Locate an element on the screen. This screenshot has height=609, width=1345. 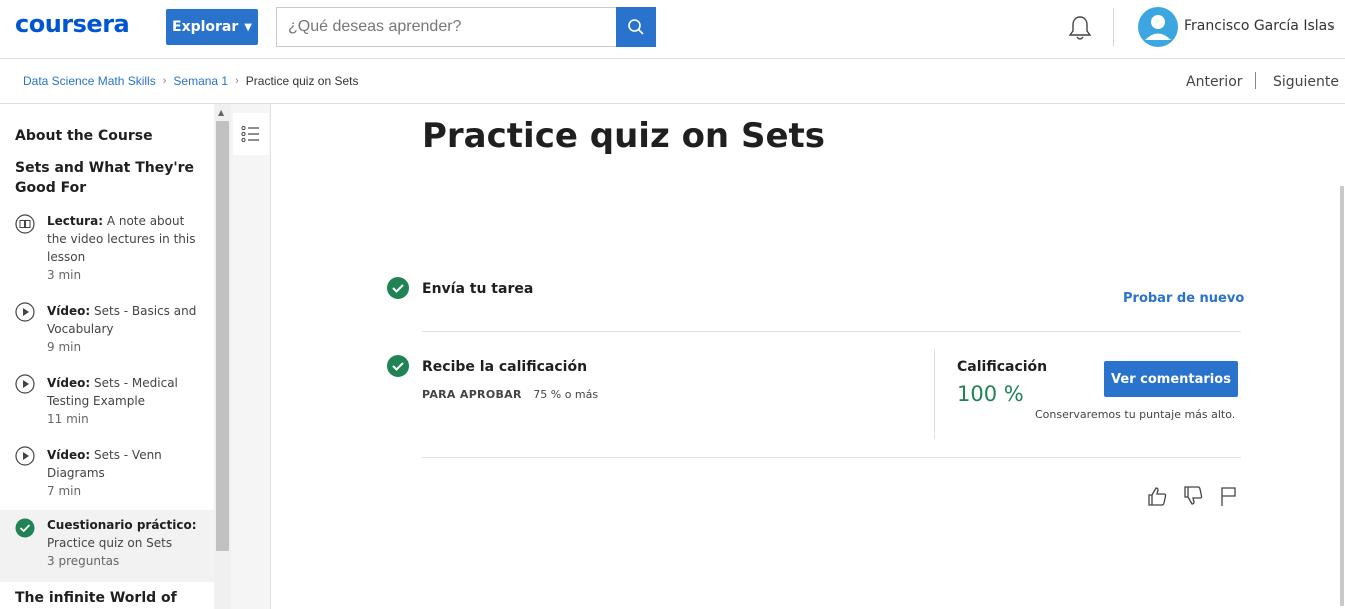
nav-divider is located at coordinates (1255, 80).